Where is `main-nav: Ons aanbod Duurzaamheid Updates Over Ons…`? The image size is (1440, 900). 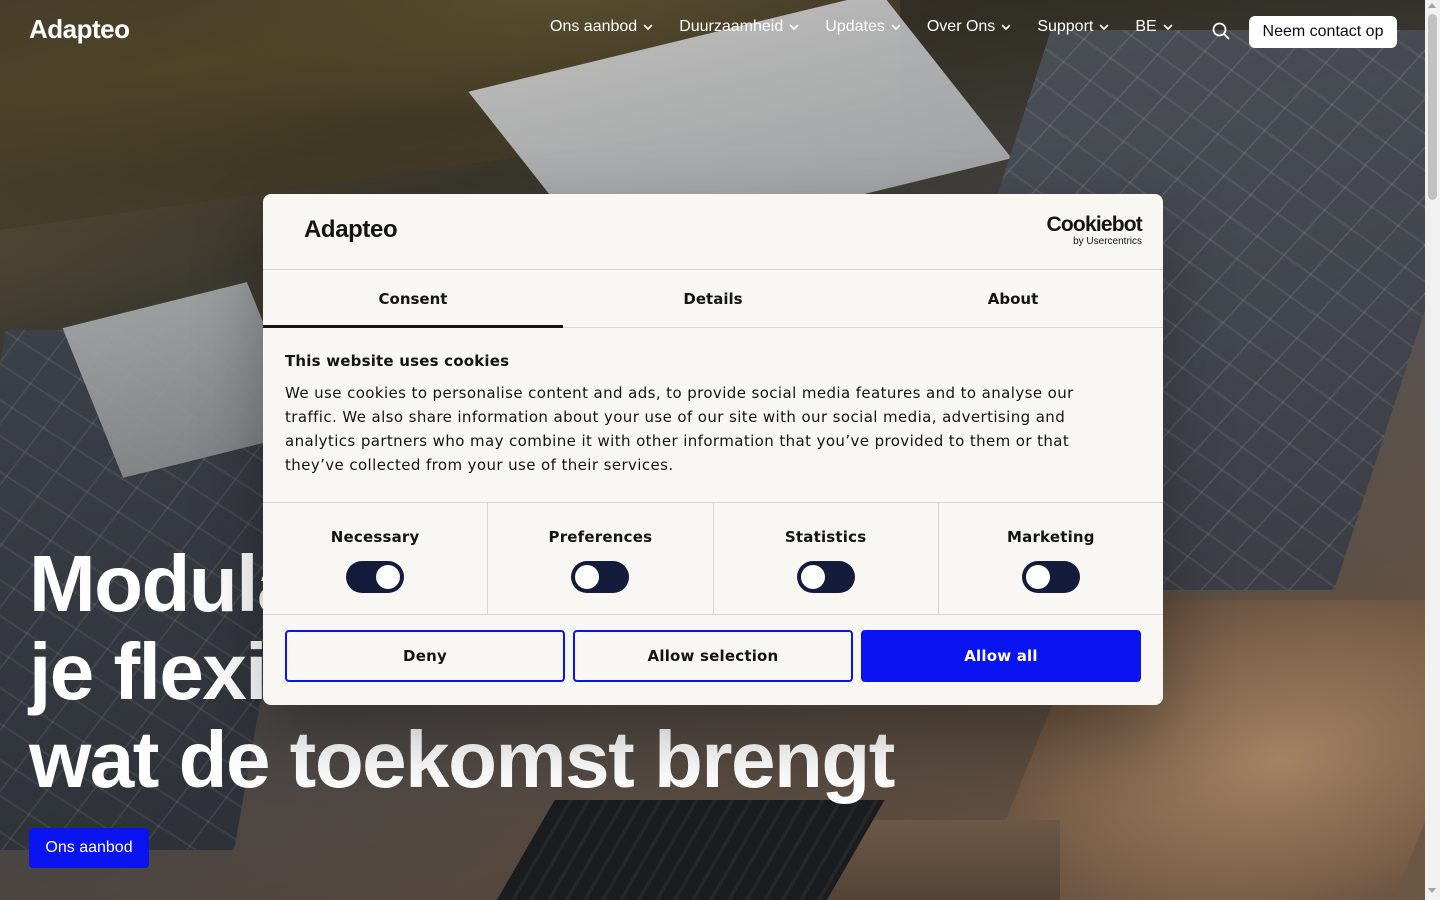
main-nav: Ons aanbod Duurzaamheid Updates Over Ons… is located at coordinates (874, 27).